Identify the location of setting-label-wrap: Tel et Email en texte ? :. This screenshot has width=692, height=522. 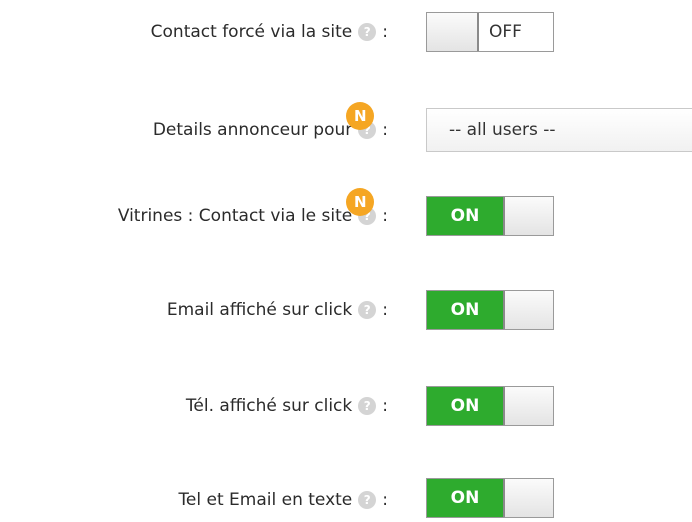
(283, 500).